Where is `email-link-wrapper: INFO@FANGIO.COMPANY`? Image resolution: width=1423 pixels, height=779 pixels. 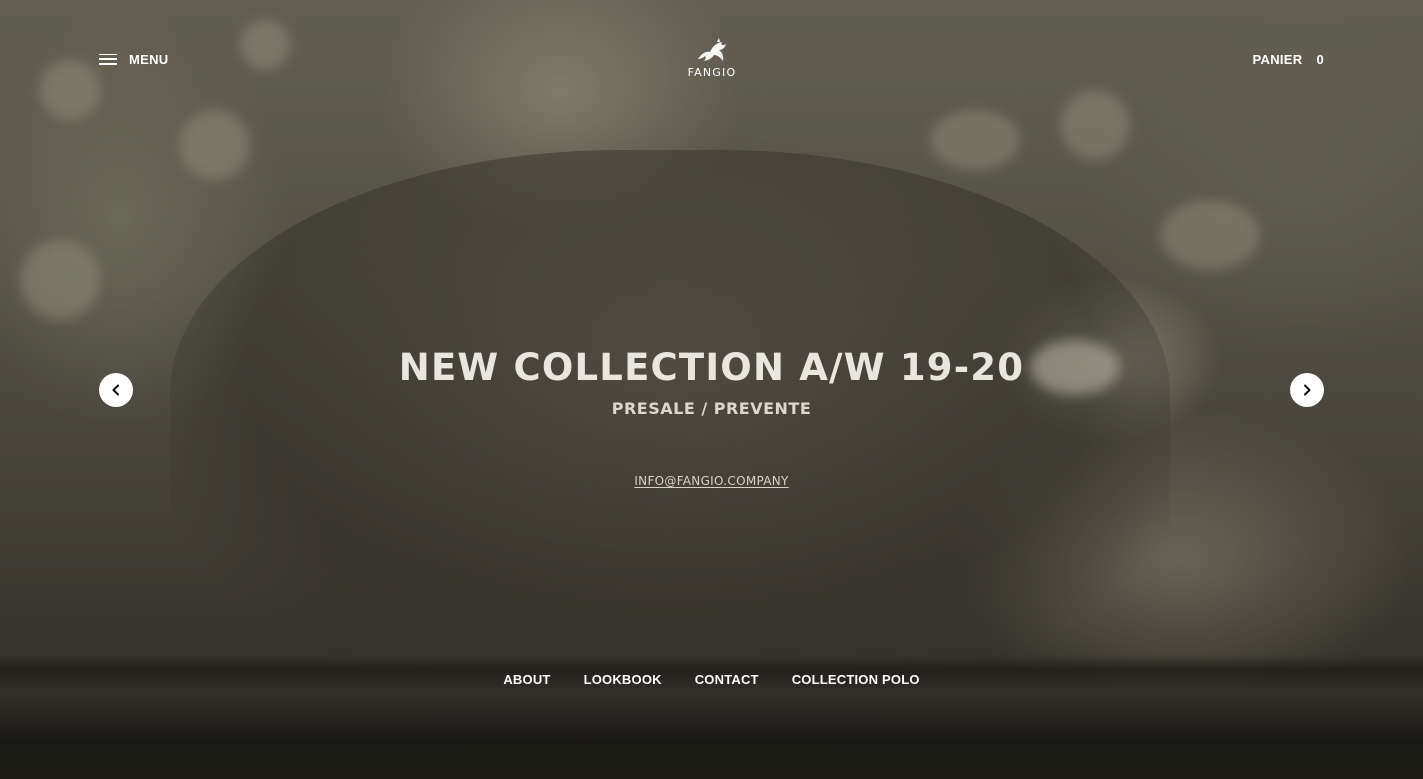
email-link-wrapper: INFO@FANGIO.COMPANY is located at coordinates (711, 481).